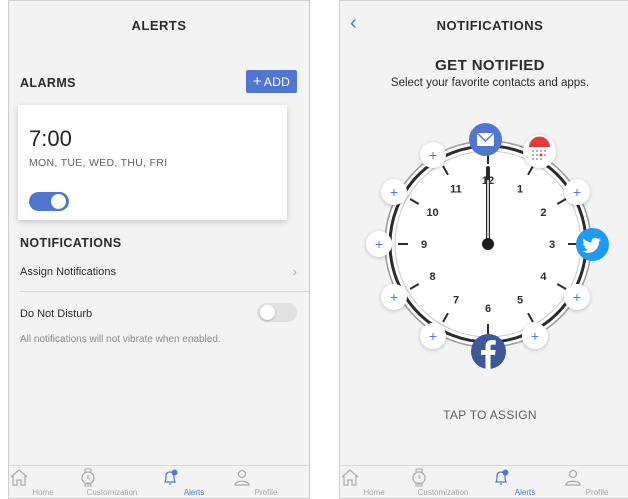 The width and height of the screenshot is (628, 499). I want to click on mail-icon, so click(485, 139).